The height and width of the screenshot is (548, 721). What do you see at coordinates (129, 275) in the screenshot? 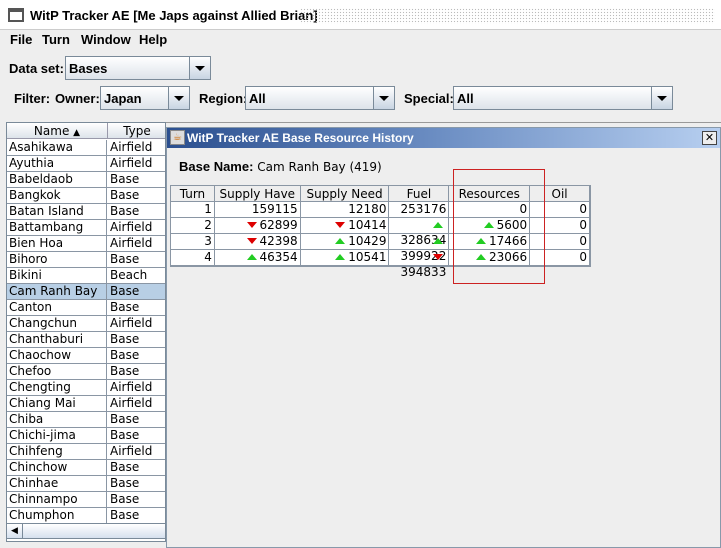
I see `base-type-cell: Beach` at bounding box center [129, 275].